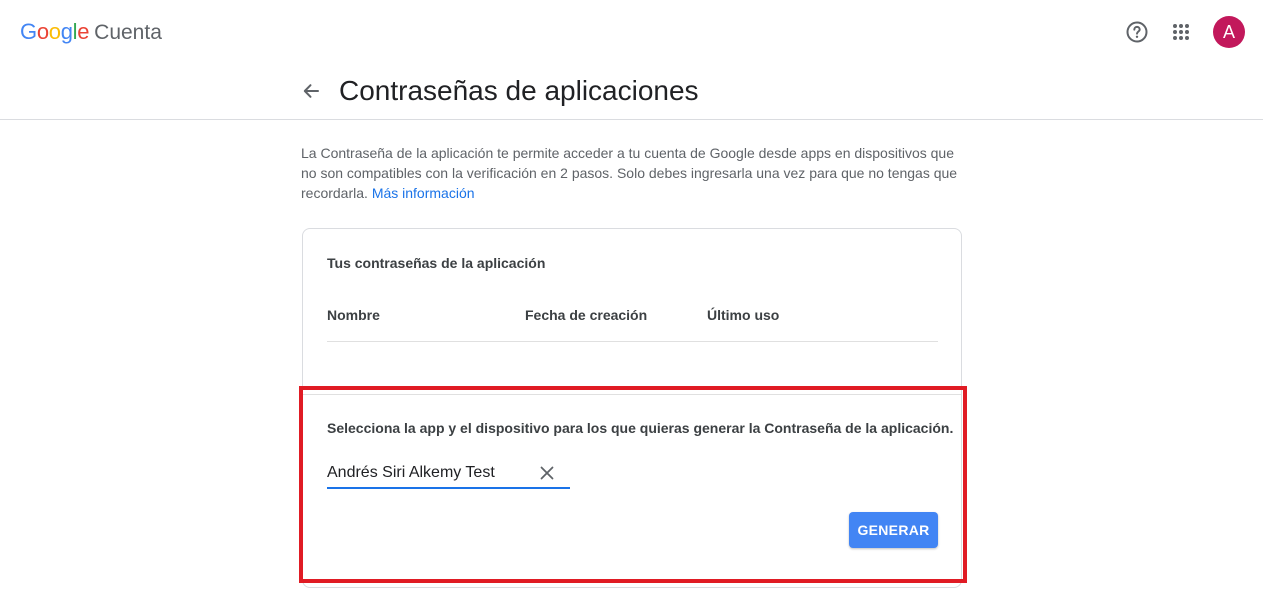  I want to click on generate-button: GENERAR, so click(893, 530).